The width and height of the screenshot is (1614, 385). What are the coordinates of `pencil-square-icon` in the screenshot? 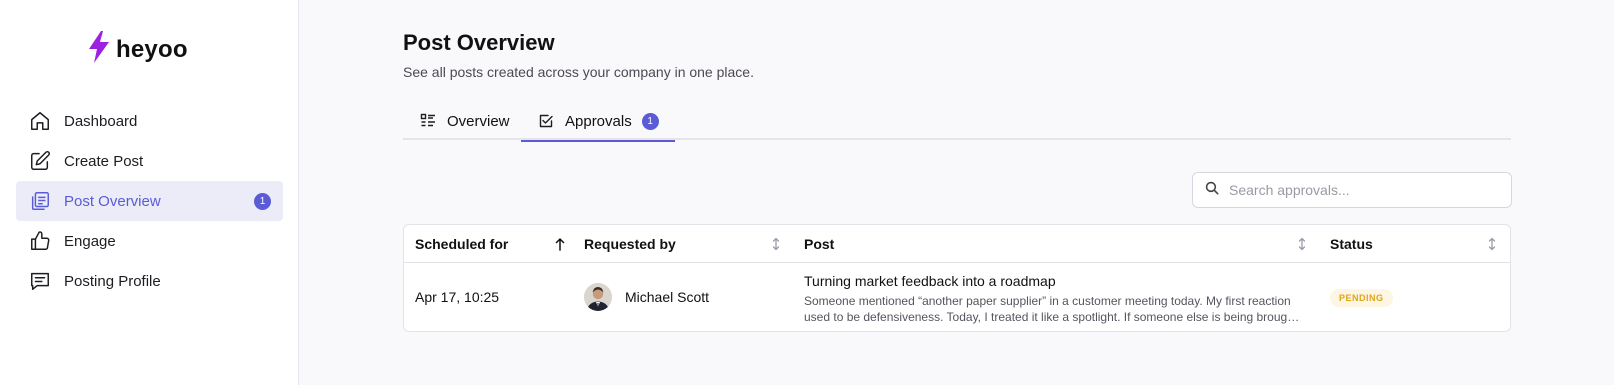 It's located at (40, 161).